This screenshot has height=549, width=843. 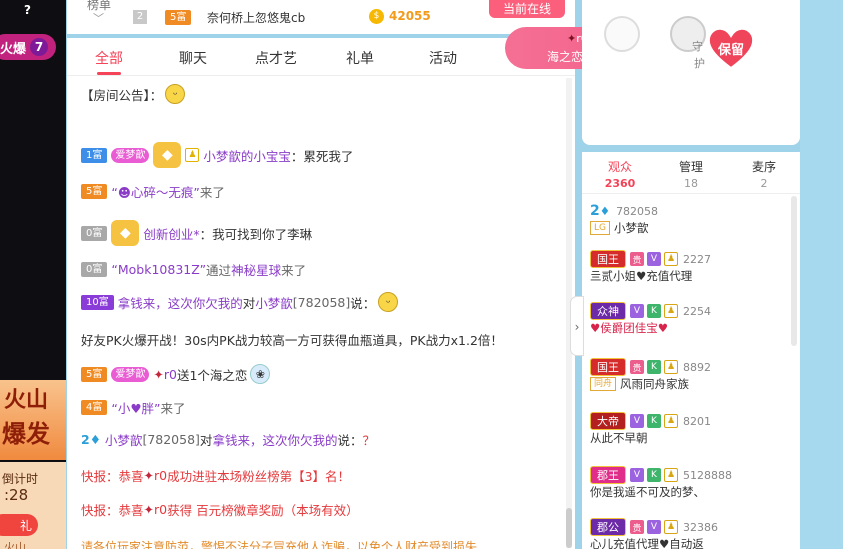 What do you see at coordinates (697, 259) in the screenshot?
I see `user-id: 2227` at bounding box center [697, 259].